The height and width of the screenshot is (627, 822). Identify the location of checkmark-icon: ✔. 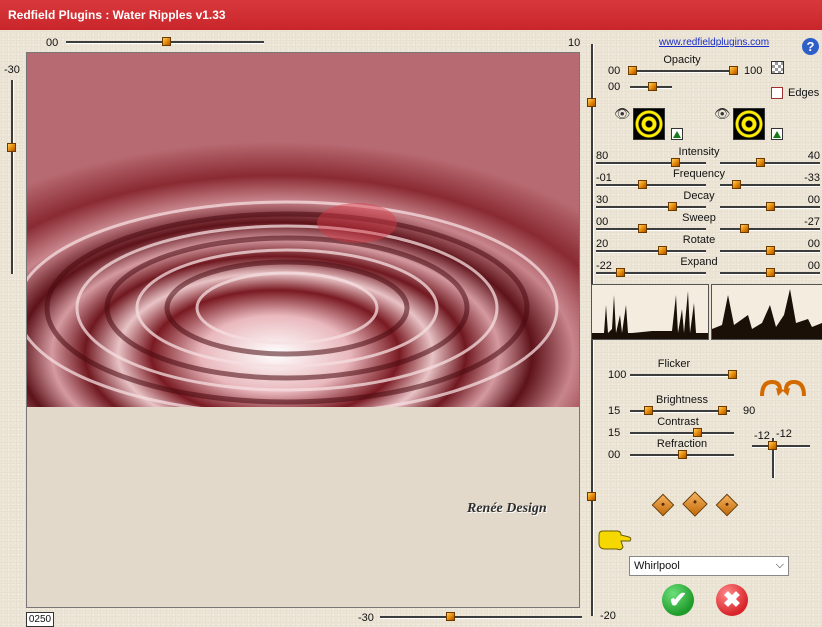
(678, 599).